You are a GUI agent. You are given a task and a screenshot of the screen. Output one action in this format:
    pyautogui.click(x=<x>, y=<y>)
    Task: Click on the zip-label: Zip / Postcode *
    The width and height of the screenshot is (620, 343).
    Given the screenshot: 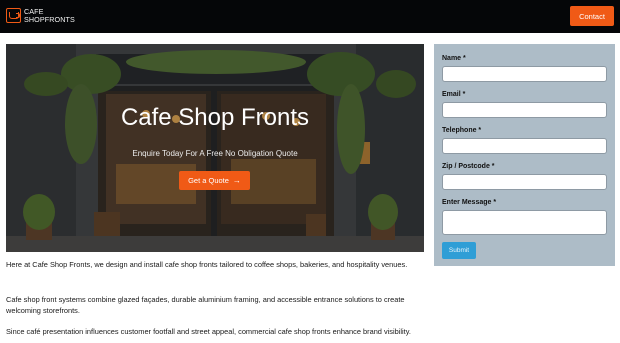 What is the action you would take?
    pyautogui.click(x=468, y=166)
    